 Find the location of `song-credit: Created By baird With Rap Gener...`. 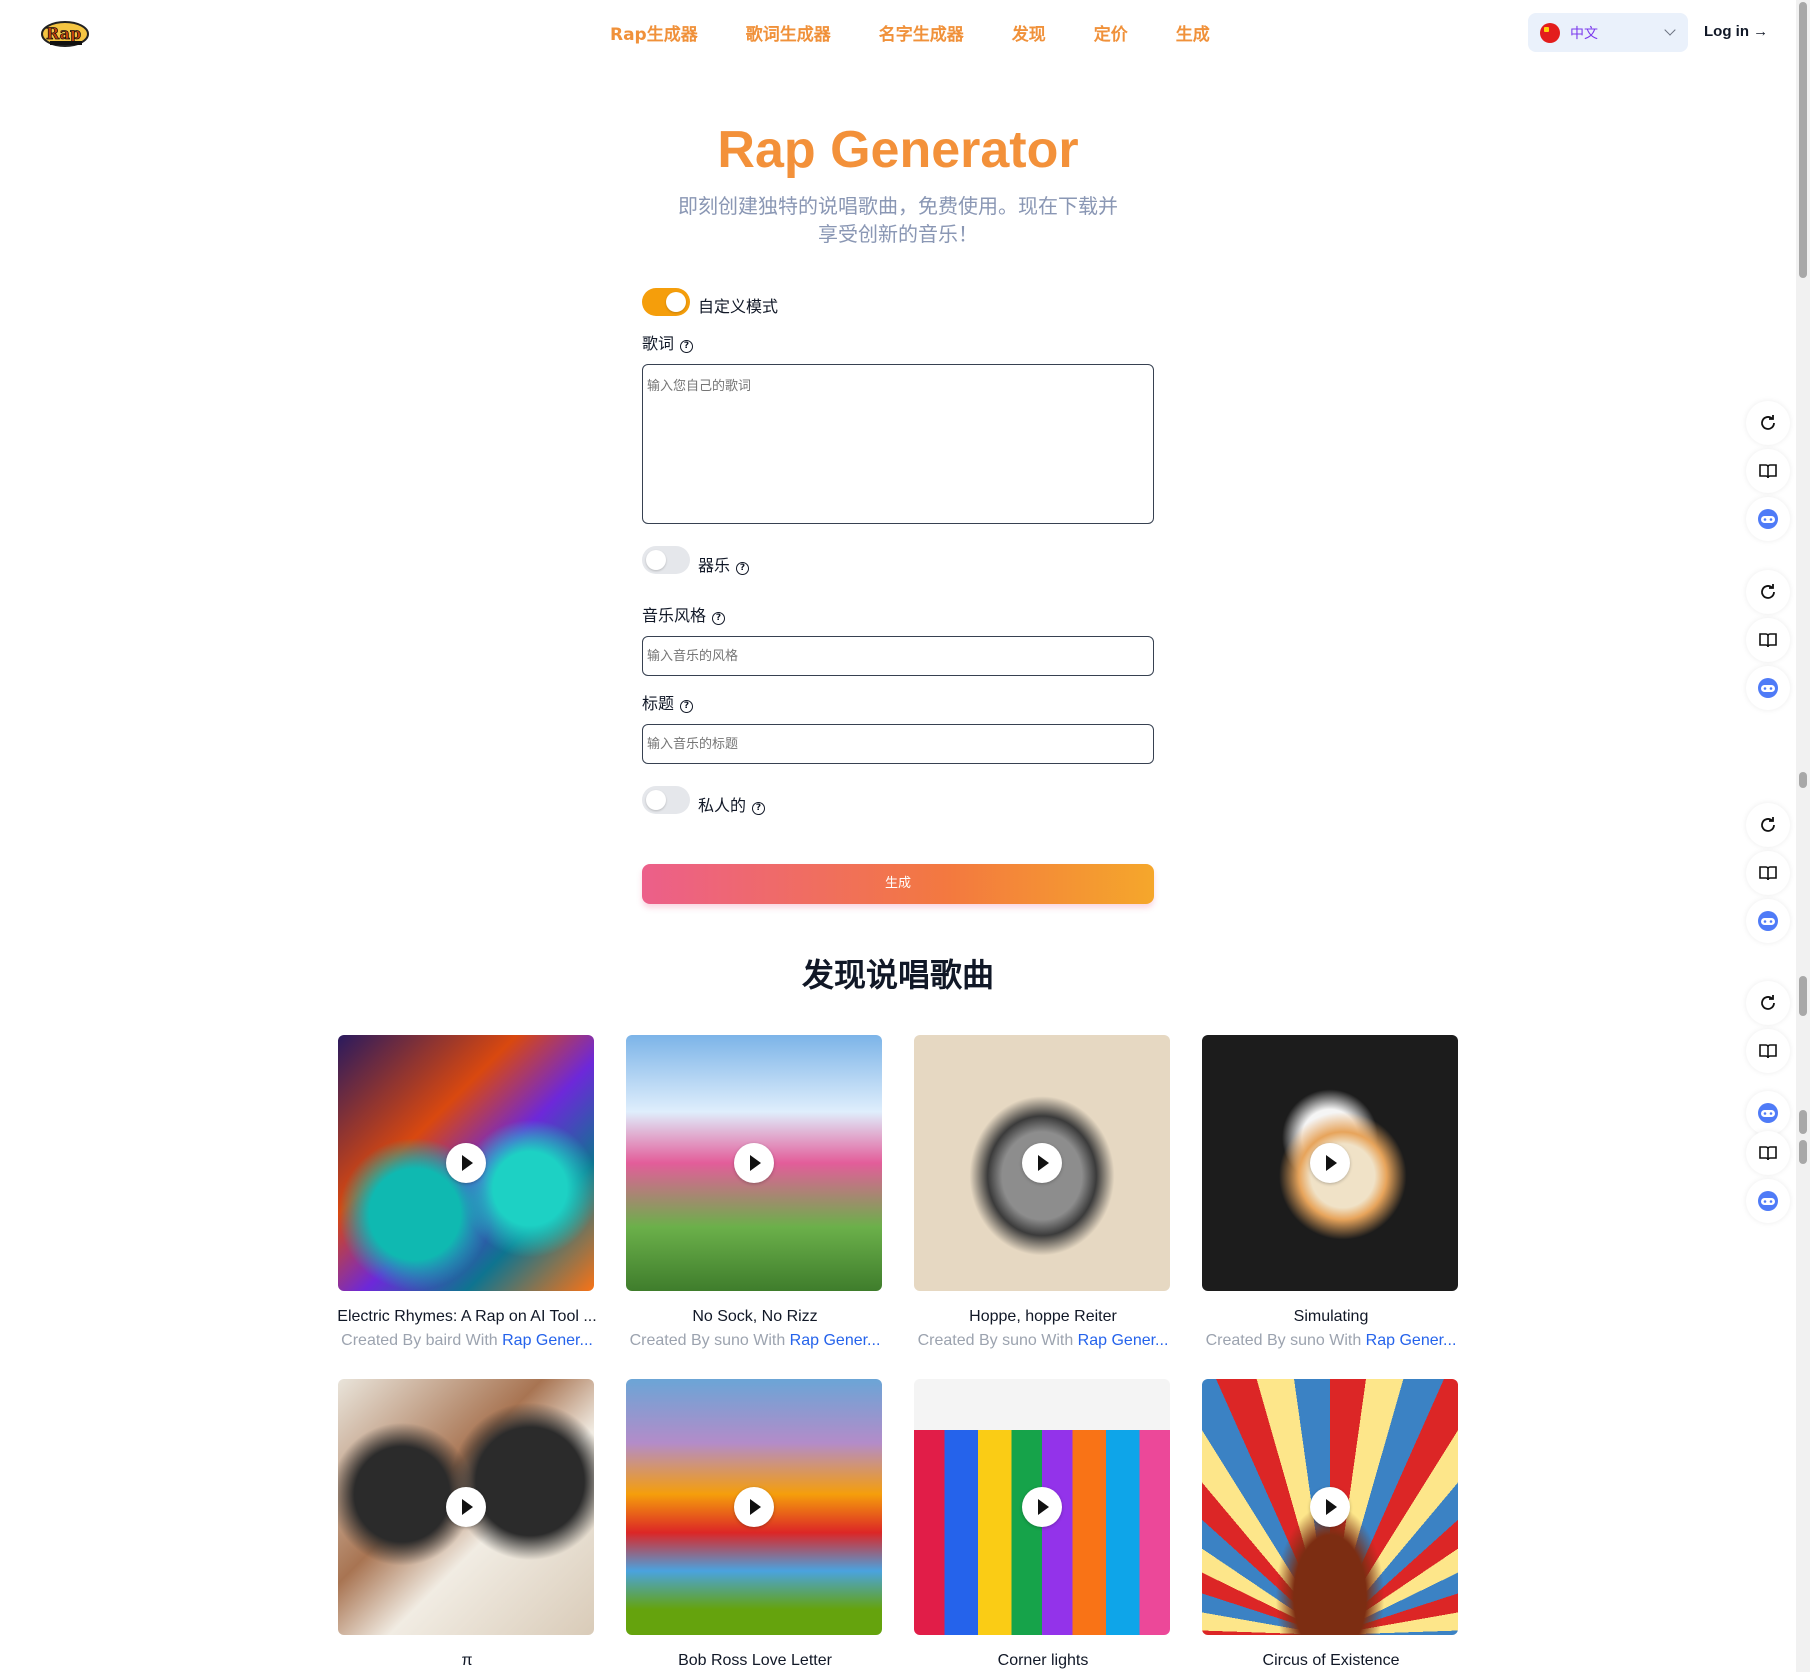

song-credit: Created By baird With Rap Gener... is located at coordinates (467, 1341).